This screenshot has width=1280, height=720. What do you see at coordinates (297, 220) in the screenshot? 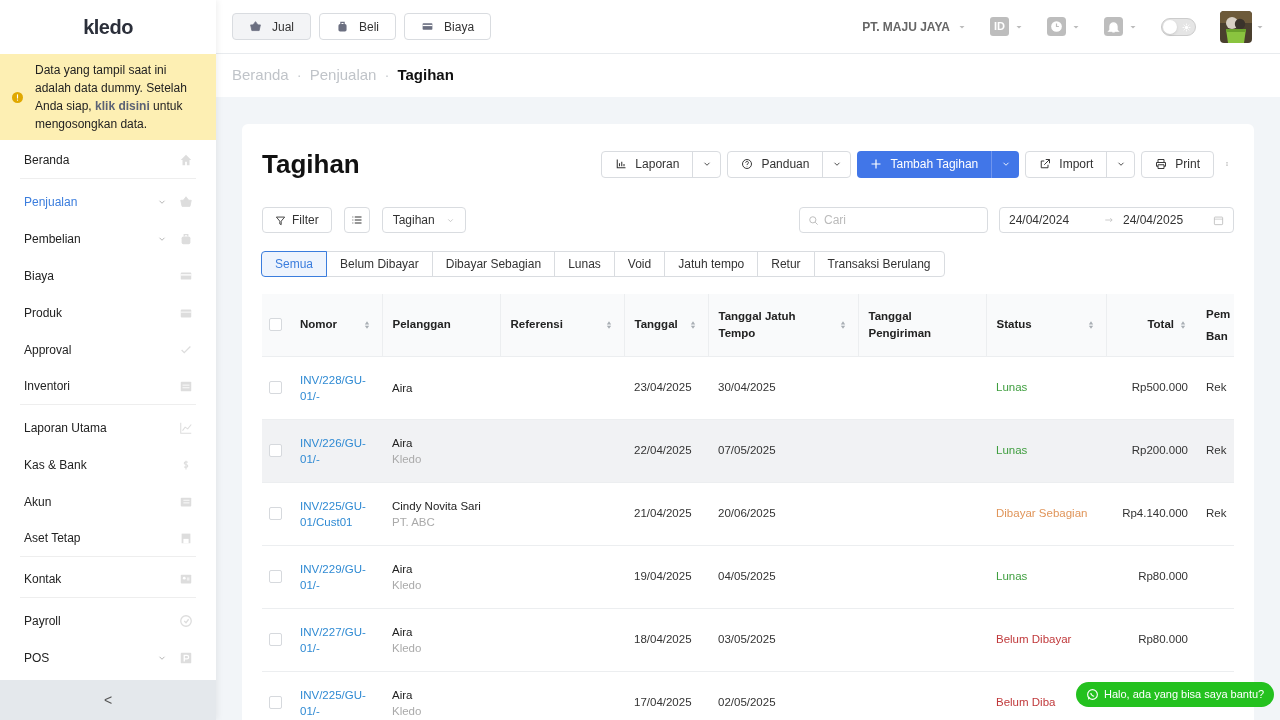
I see `filter-button: Filter` at bounding box center [297, 220].